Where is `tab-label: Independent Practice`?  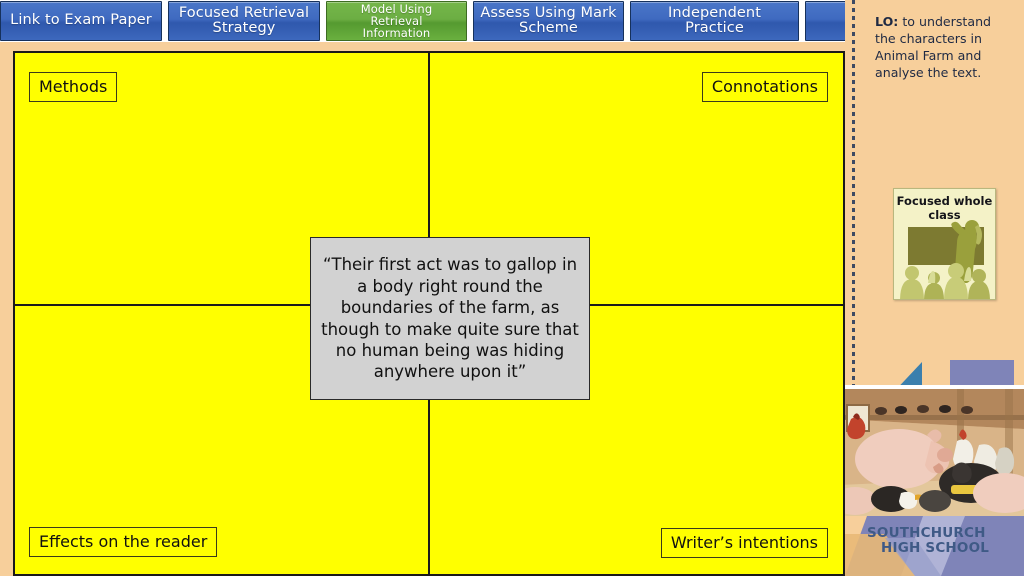
tab-label: Independent Practice is located at coordinates (714, 20).